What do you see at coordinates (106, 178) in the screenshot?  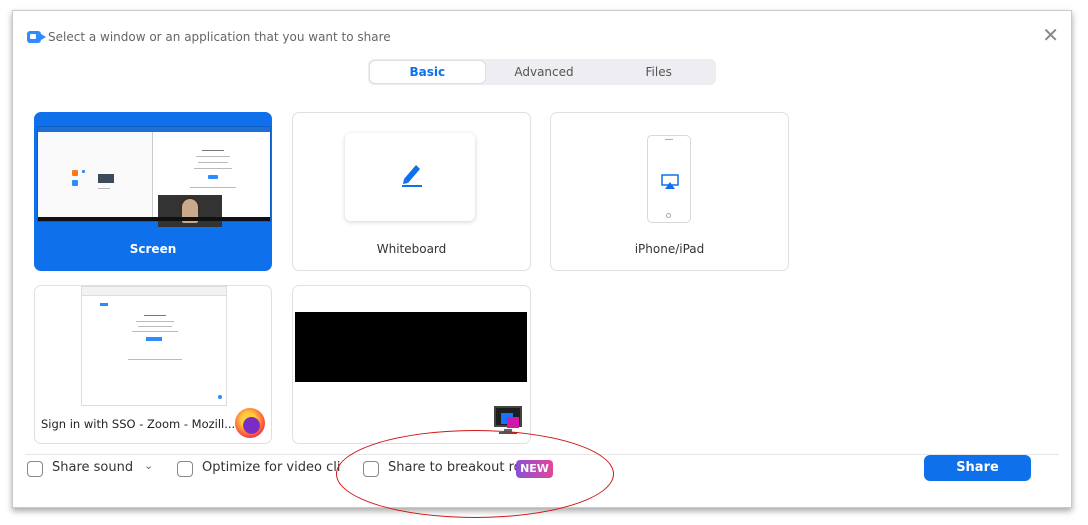 I see `preview-popup` at bounding box center [106, 178].